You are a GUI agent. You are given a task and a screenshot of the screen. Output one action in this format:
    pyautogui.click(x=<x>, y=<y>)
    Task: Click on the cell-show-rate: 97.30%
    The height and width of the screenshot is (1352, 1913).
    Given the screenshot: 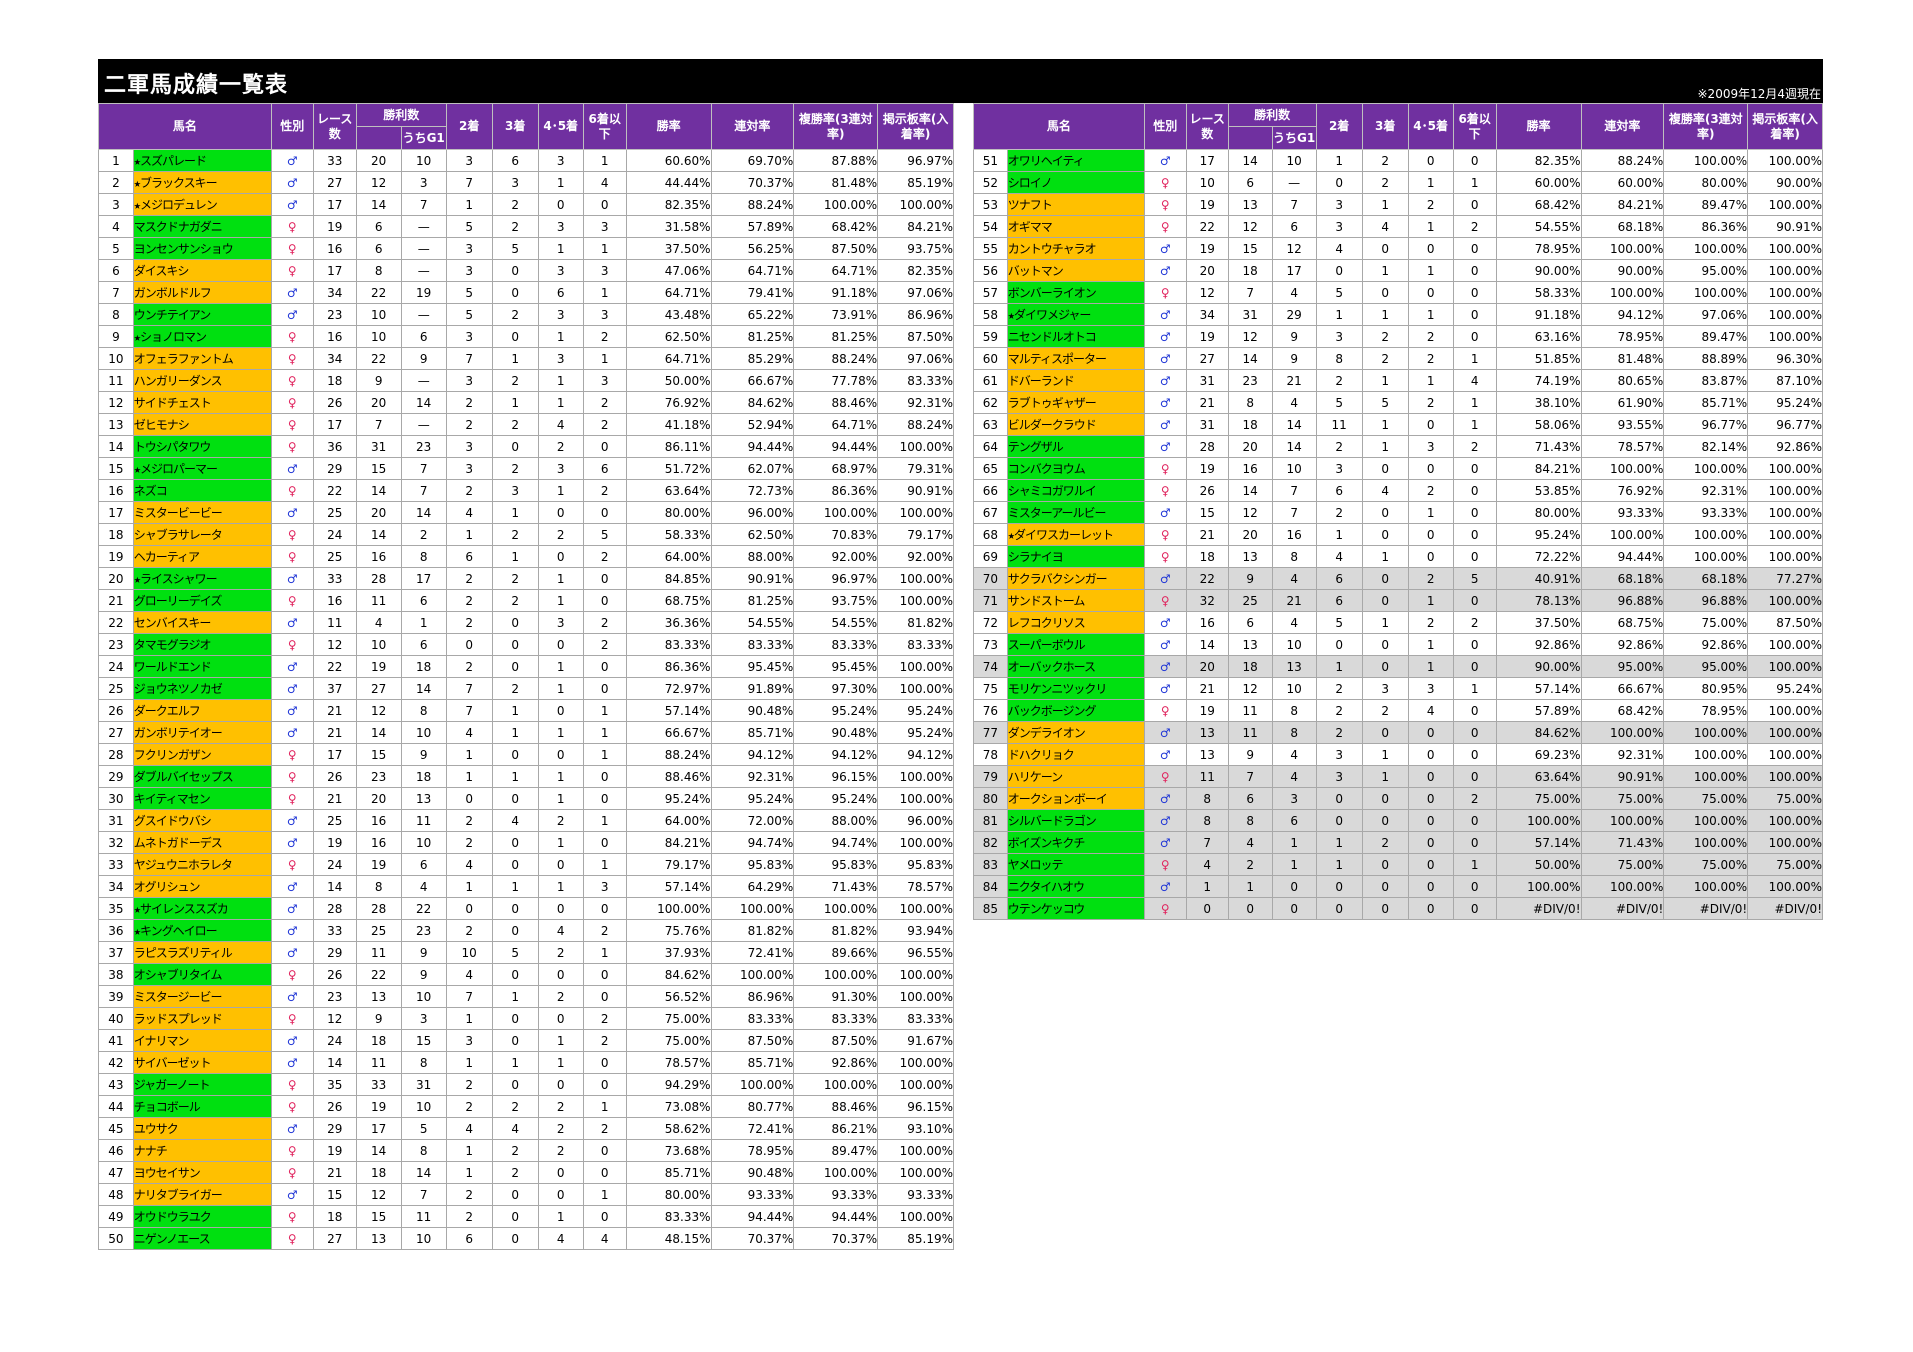 What is the action you would take?
    pyautogui.click(x=836, y=688)
    